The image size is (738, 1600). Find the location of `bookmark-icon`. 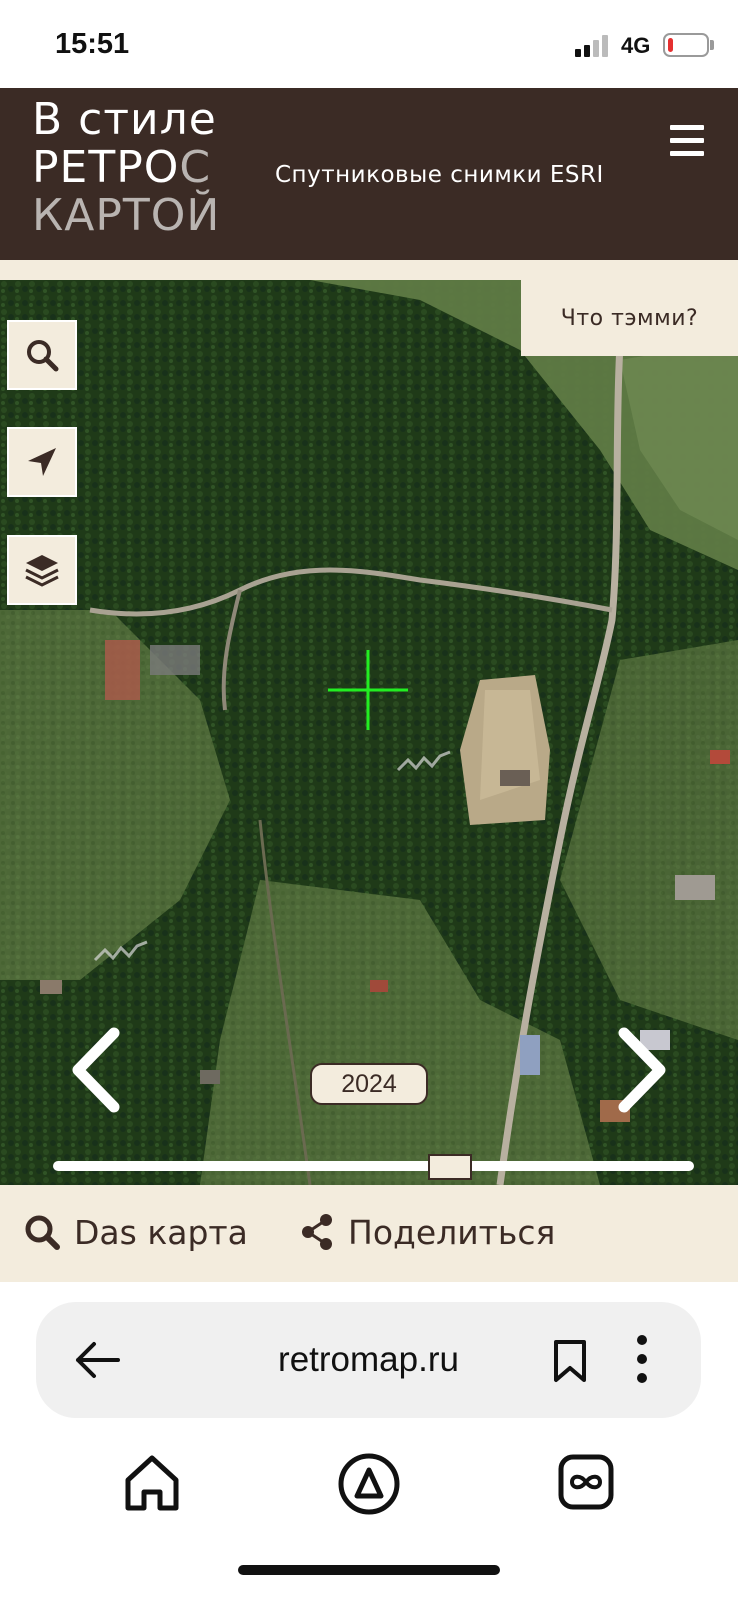

bookmark-icon is located at coordinates (570, 1361).